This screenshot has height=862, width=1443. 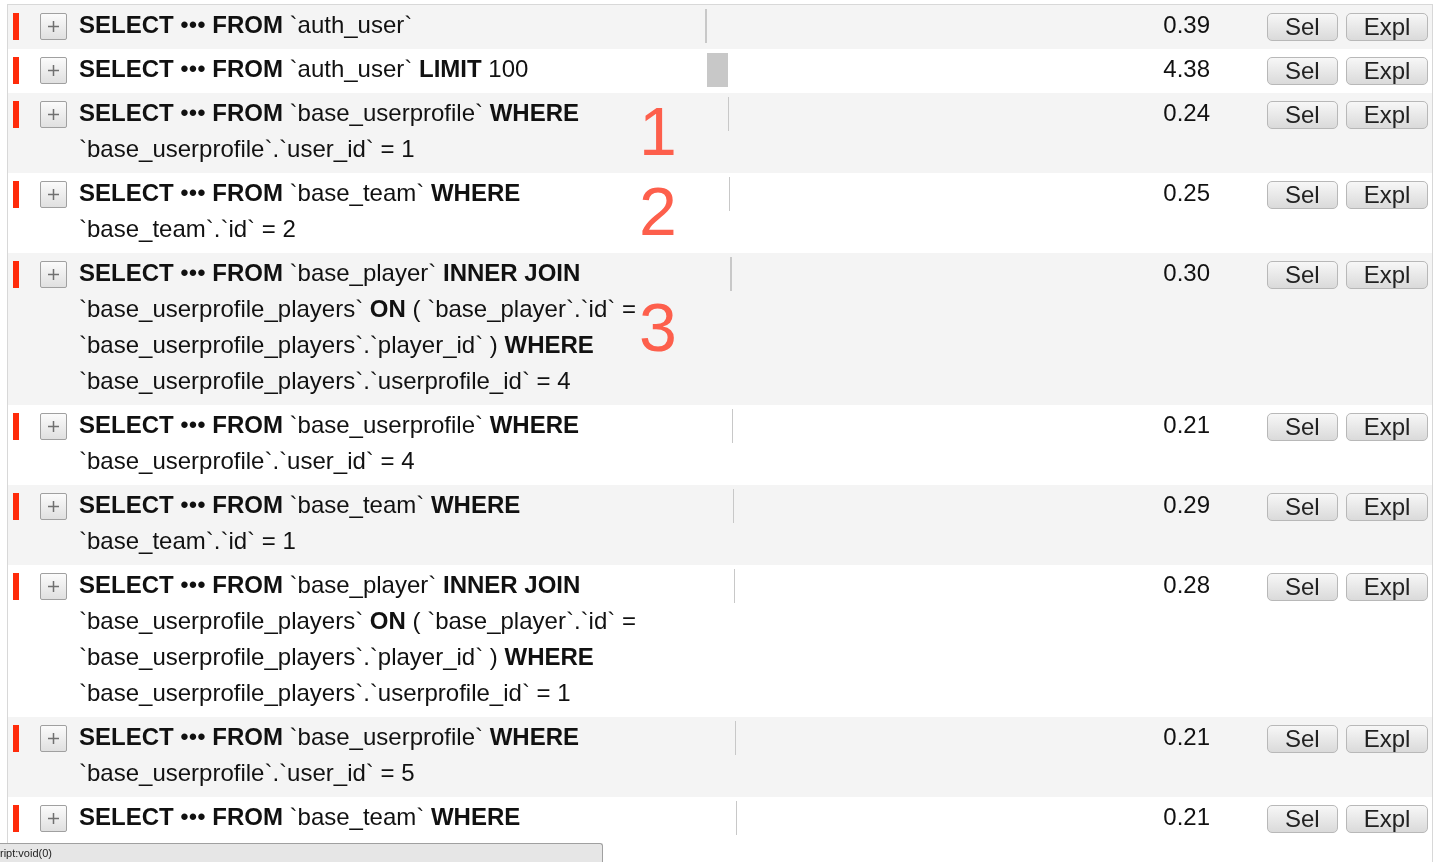 What do you see at coordinates (1186, 193) in the screenshot?
I see `query-time: 0.25` at bounding box center [1186, 193].